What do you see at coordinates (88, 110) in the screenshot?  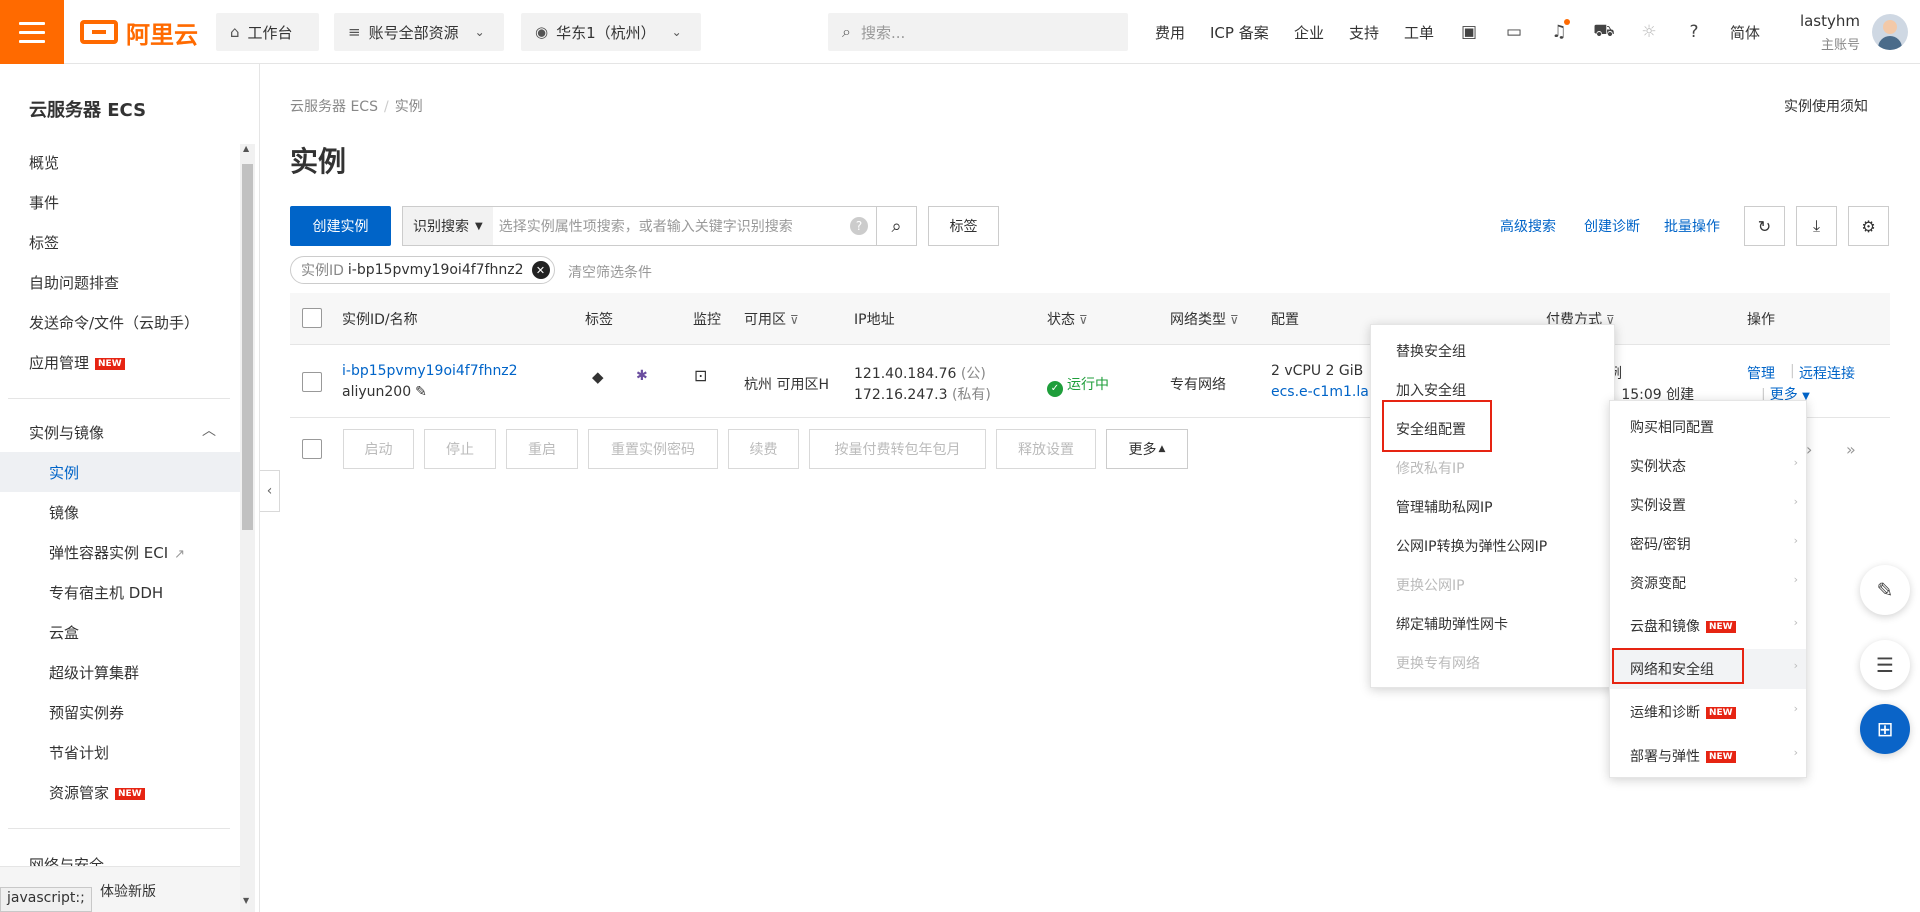 I see `sidebar-title: 云服务器 ECS` at bounding box center [88, 110].